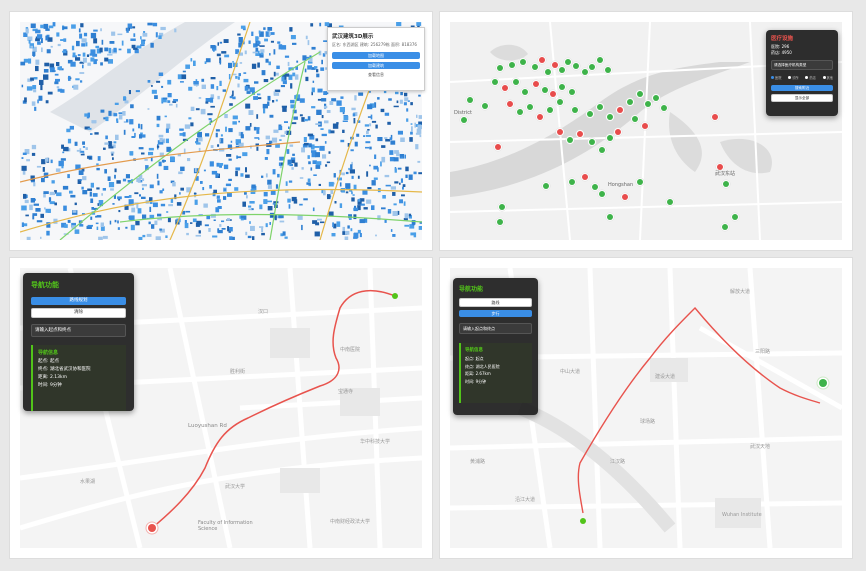  I want to click on map-label-station: 武汉东站, so click(725, 174).